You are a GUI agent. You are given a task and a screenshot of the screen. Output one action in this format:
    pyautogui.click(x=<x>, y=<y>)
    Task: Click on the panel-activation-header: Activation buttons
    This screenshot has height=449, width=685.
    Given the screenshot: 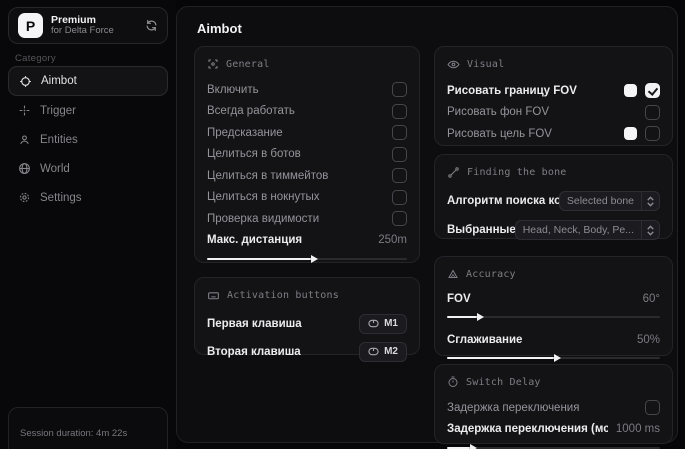 What is the action you would take?
    pyautogui.click(x=307, y=295)
    